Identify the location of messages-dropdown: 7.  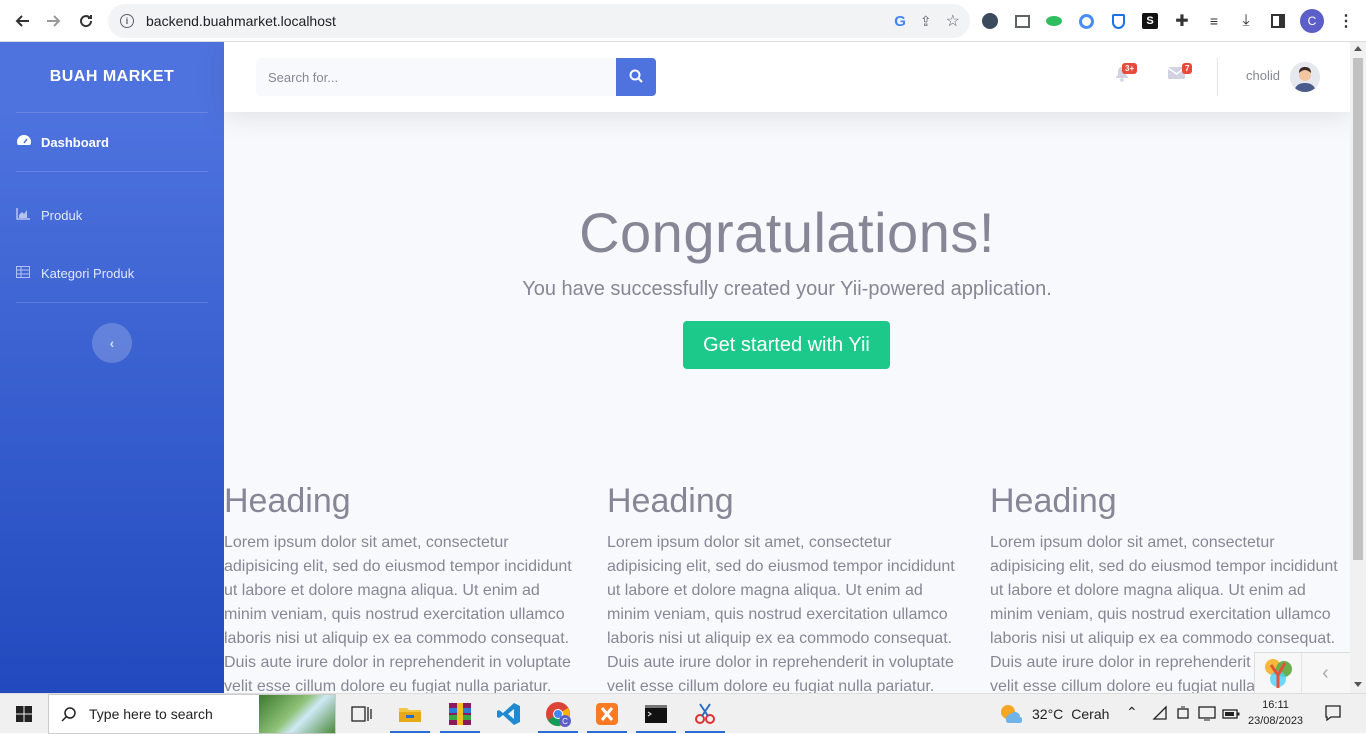
(1180, 75).